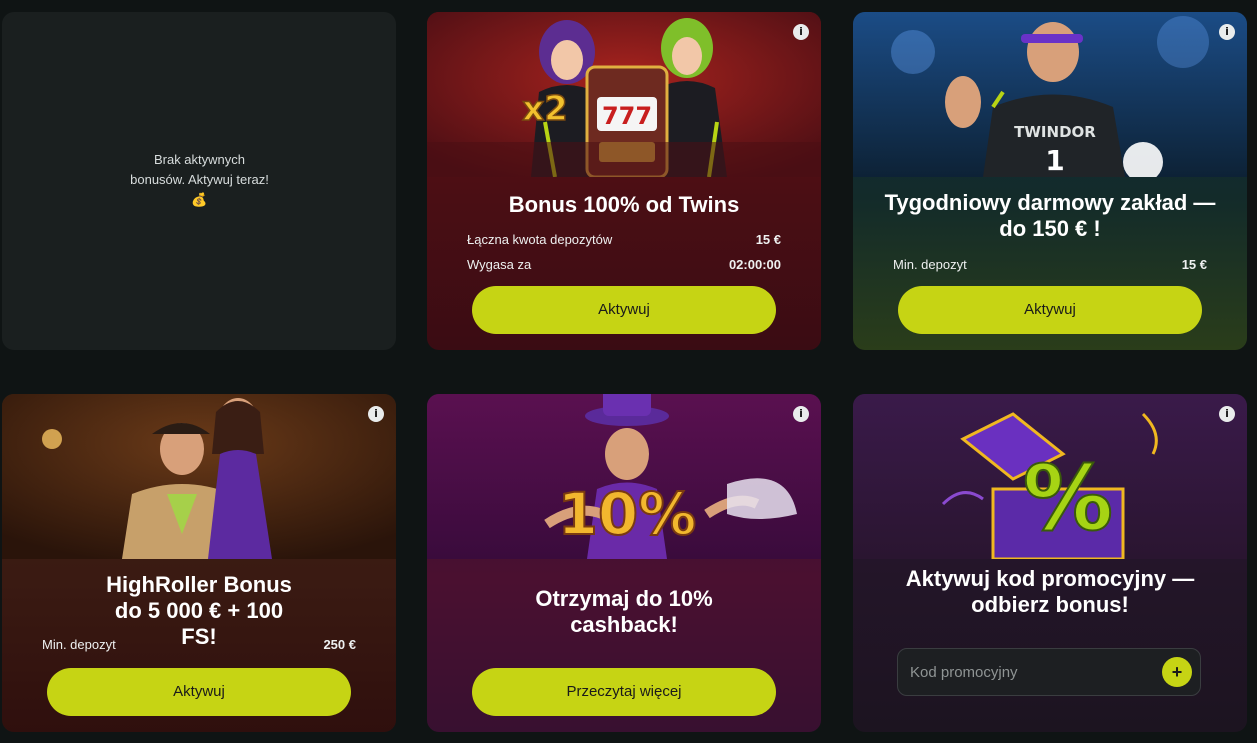  Describe the element at coordinates (624, 264) in the screenshot. I see `info-row-expires-in: Wygasa za 02:00:00` at that location.